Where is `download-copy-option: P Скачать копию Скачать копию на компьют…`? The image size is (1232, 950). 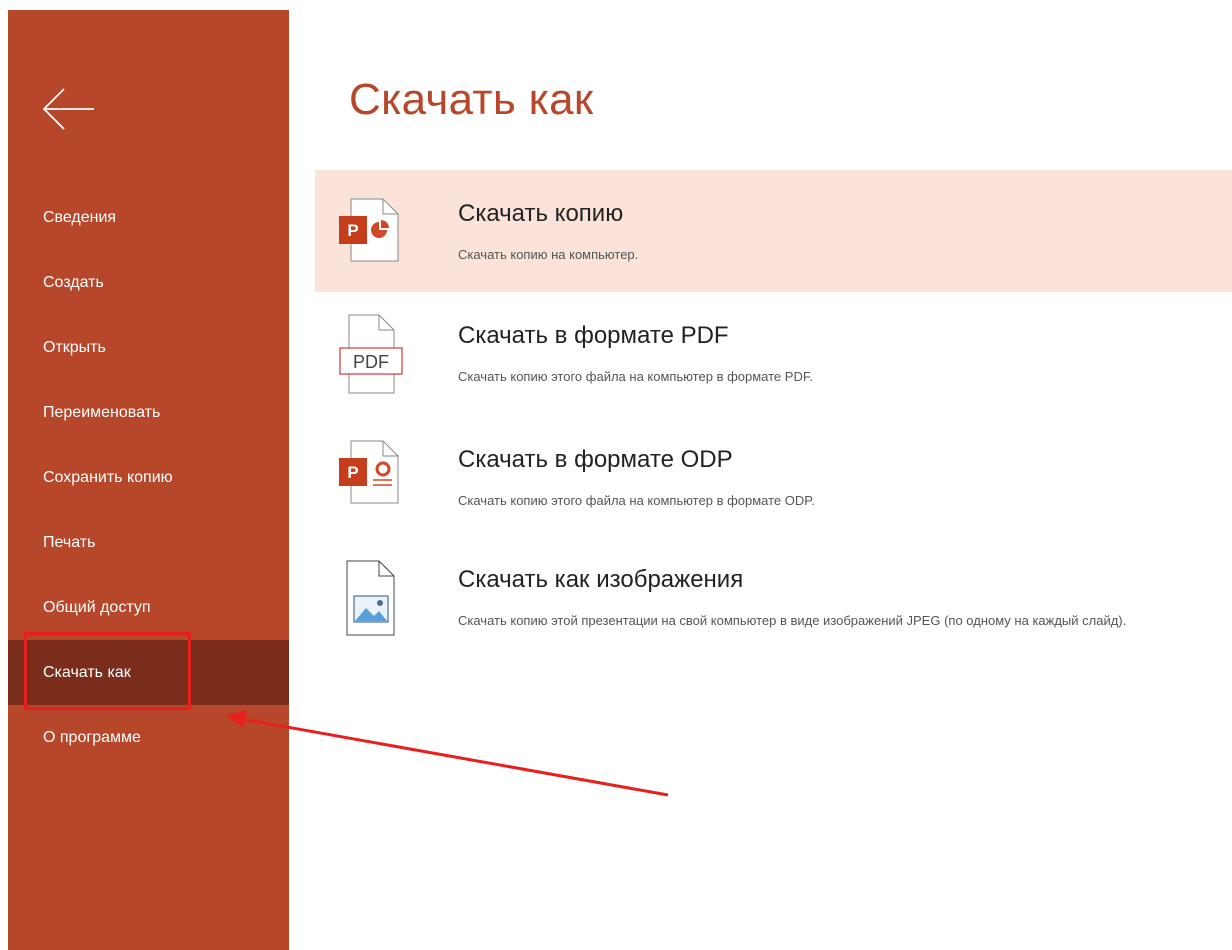
download-copy-option: P Скачать копию Скачать копию на компьют… is located at coordinates (773, 231).